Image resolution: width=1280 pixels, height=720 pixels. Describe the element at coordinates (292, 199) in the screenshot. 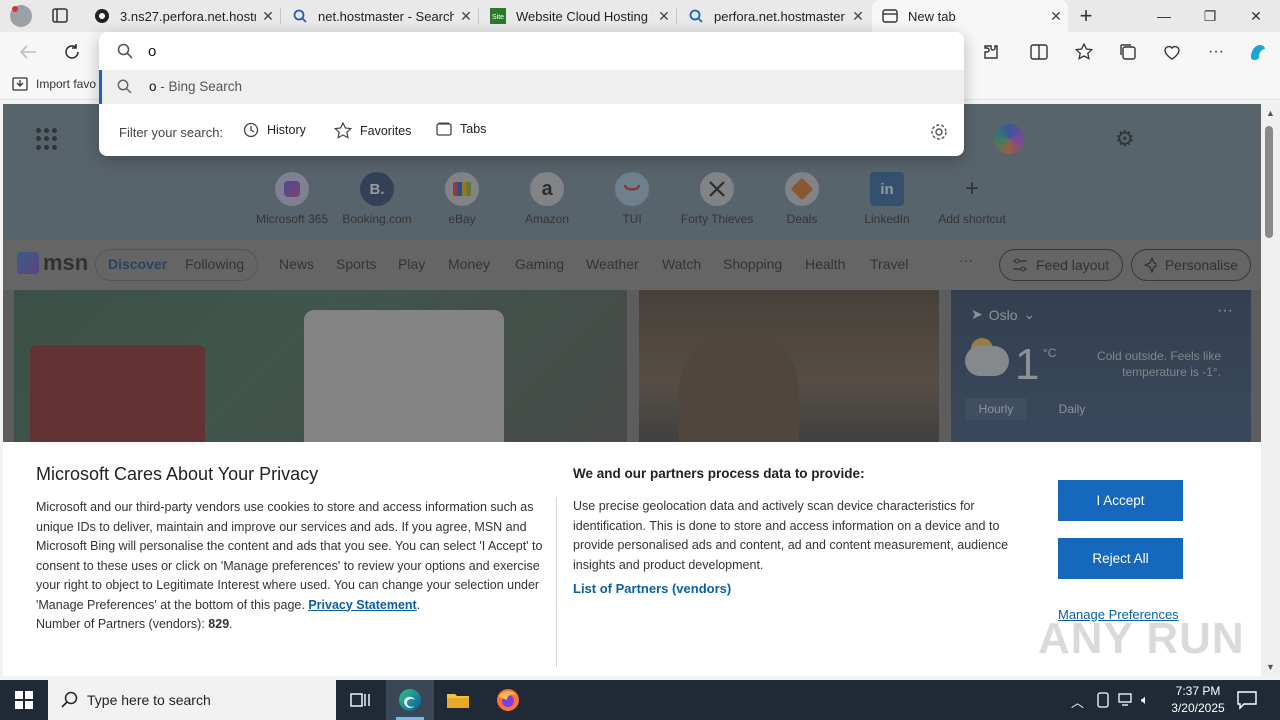

I see `shortcut-microsoft-365: Microsoft 365` at that location.